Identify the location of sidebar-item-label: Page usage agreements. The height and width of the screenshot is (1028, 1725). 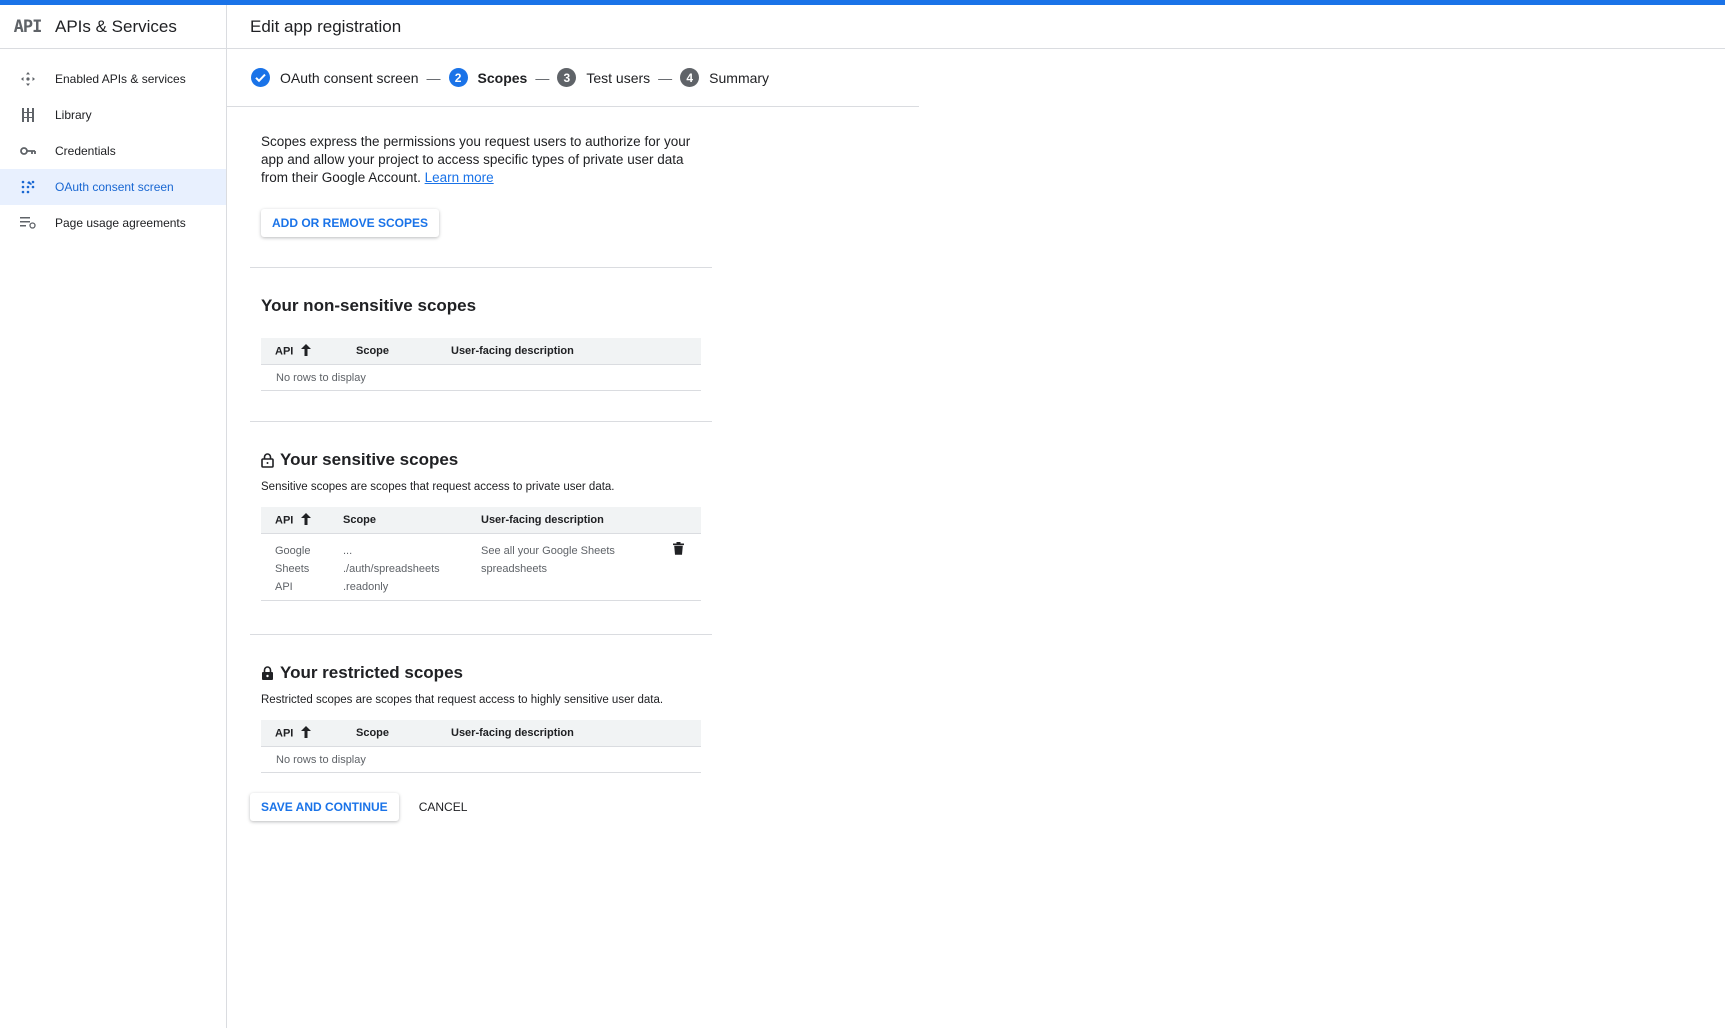
(120, 223).